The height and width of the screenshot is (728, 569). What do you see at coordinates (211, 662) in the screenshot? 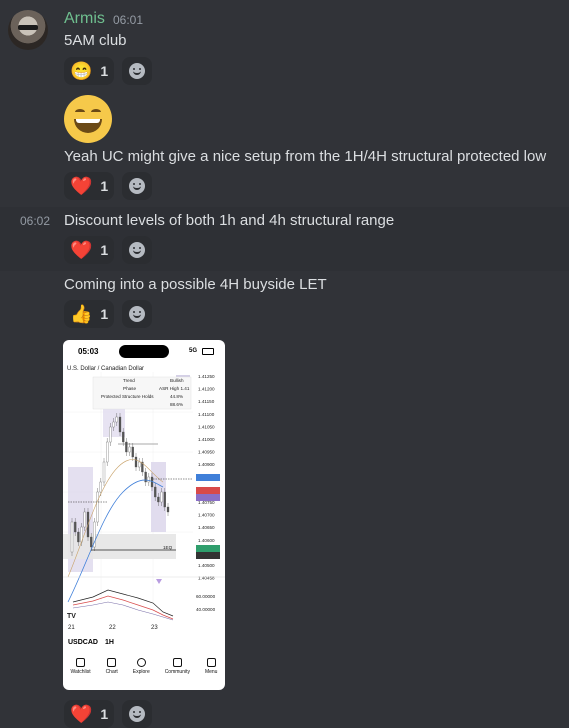
I see `menu-icon` at bounding box center [211, 662].